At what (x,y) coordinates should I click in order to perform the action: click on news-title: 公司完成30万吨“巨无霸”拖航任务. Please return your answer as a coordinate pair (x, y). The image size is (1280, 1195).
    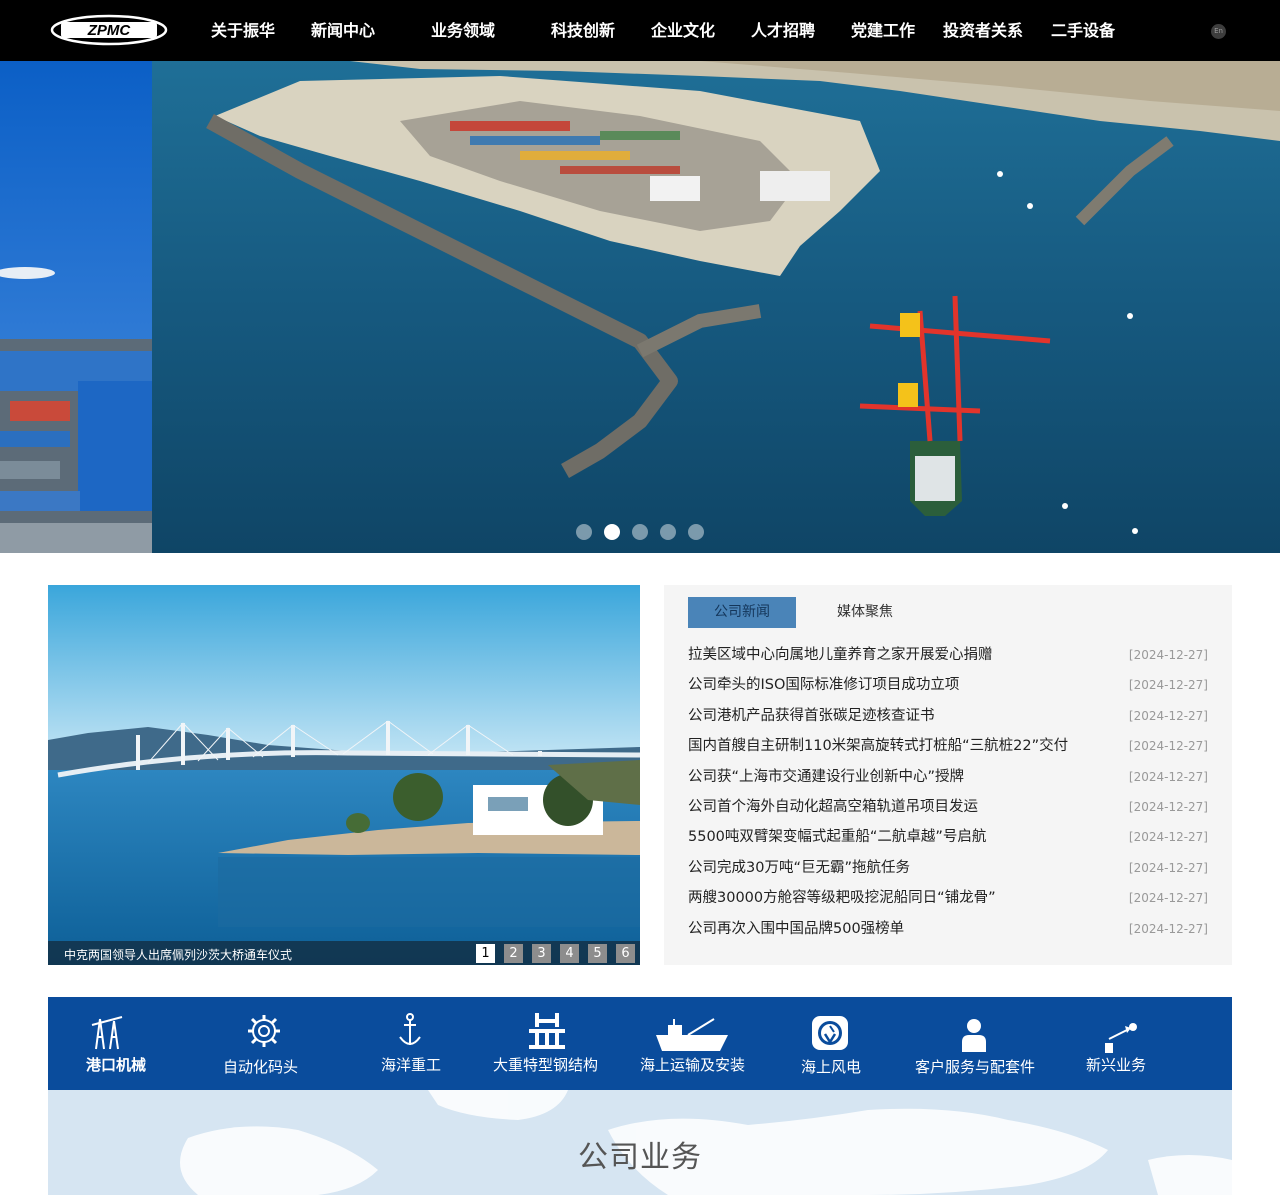
    Looking at the image, I should click on (799, 868).